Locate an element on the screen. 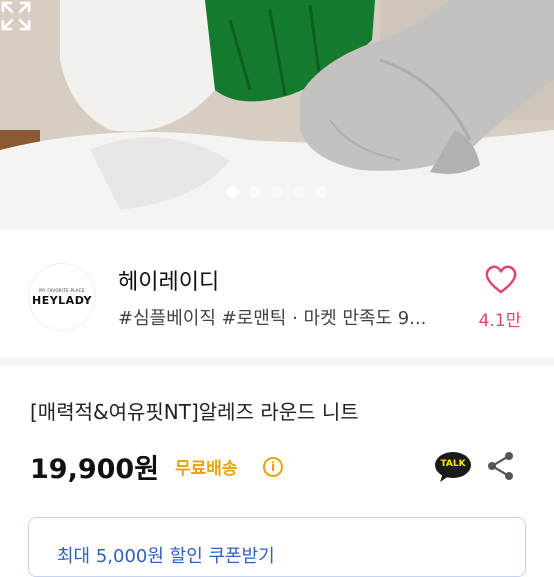 Image resolution: width=554 pixels, height=577 pixels. gallery-pagination is located at coordinates (277, 192).